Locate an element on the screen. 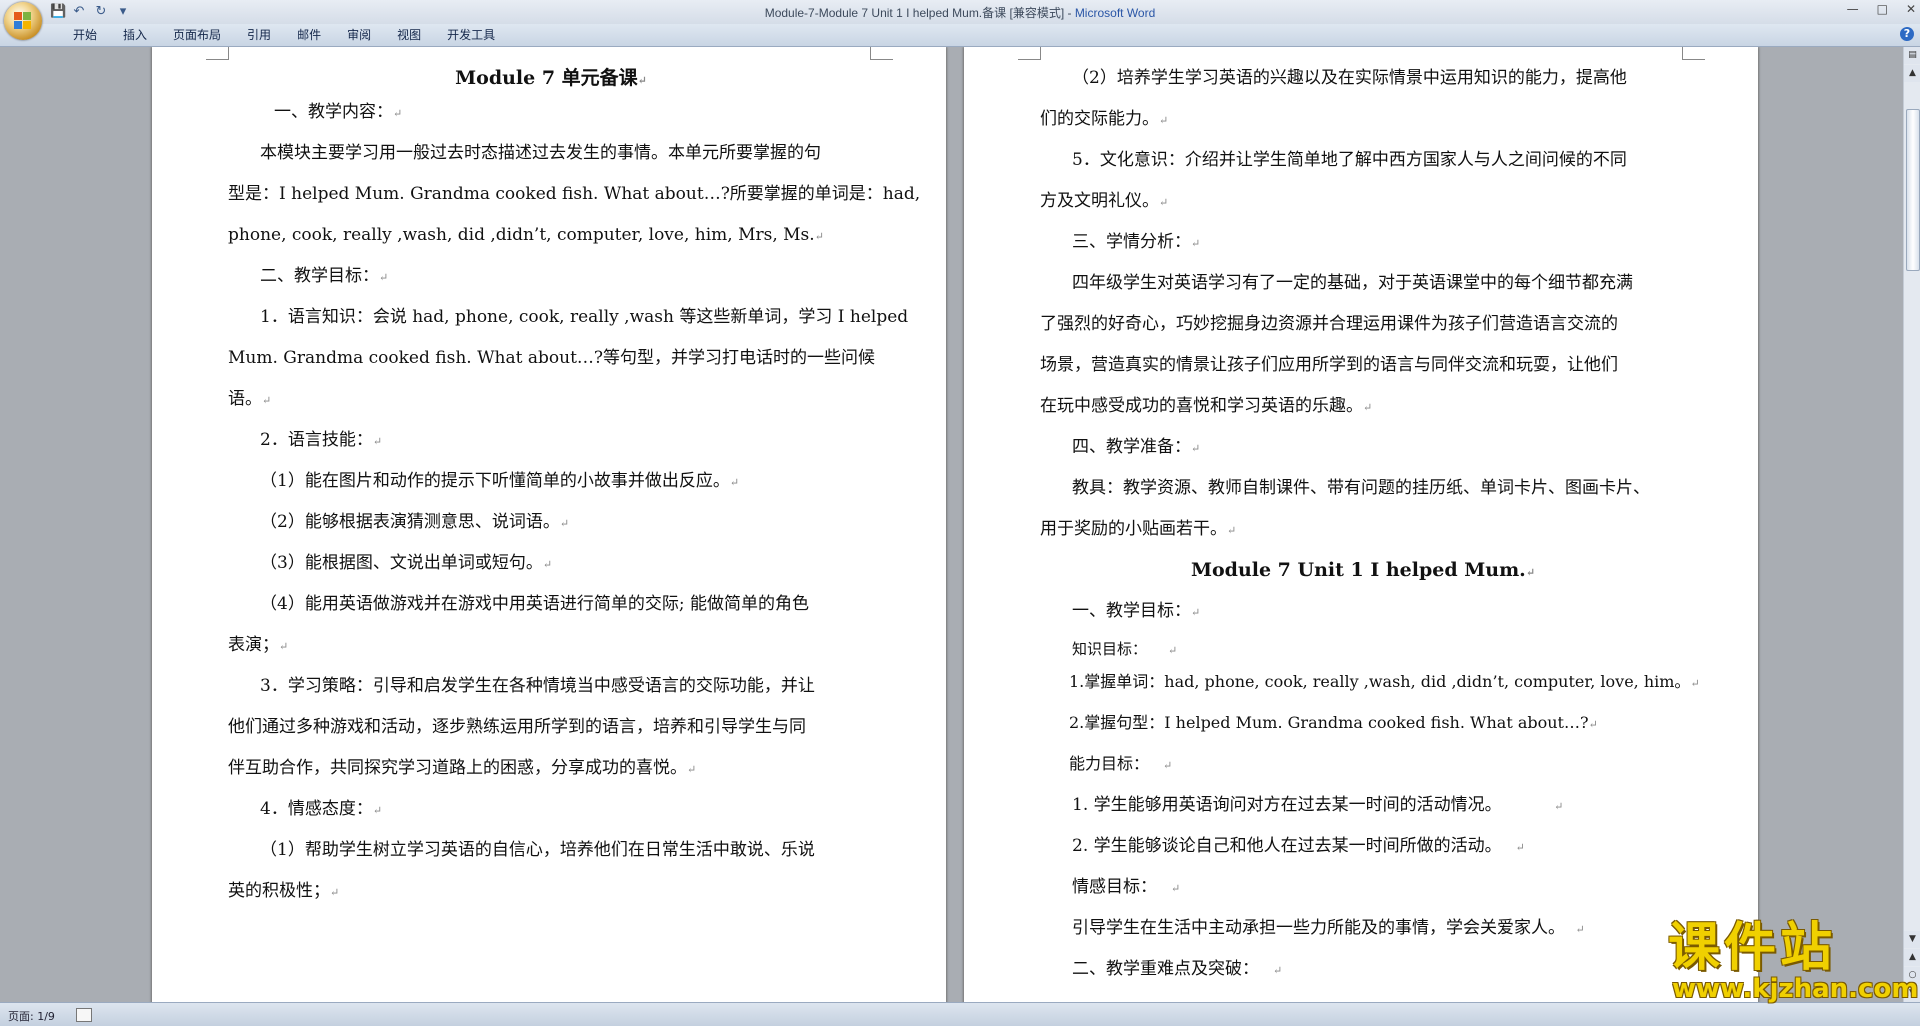 Image resolution: width=1920 pixels, height=1026 pixels. paragraph: （1）帮助学生树立学习英语的自信心，培养他们在日常生活中敢说、乐说 is located at coordinates (537, 850).